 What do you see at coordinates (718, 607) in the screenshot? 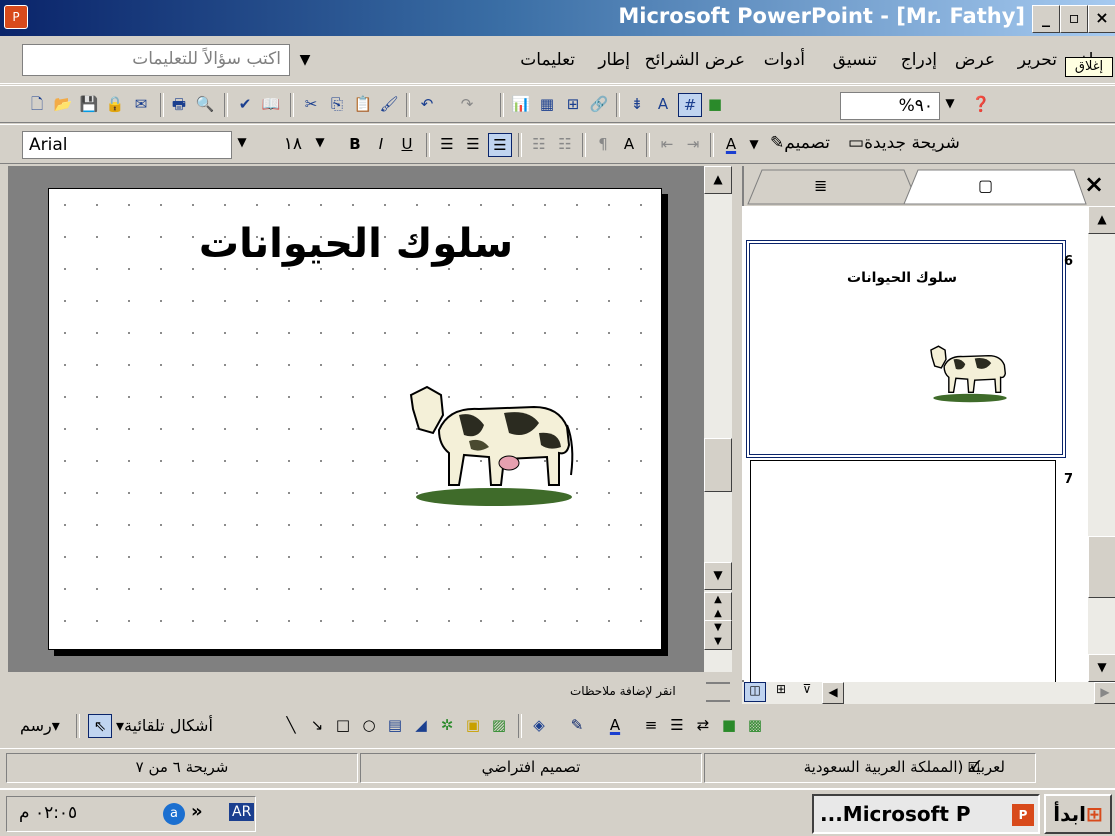
I see `previous-slide-icon: ▲ ▲` at bounding box center [718, 607].